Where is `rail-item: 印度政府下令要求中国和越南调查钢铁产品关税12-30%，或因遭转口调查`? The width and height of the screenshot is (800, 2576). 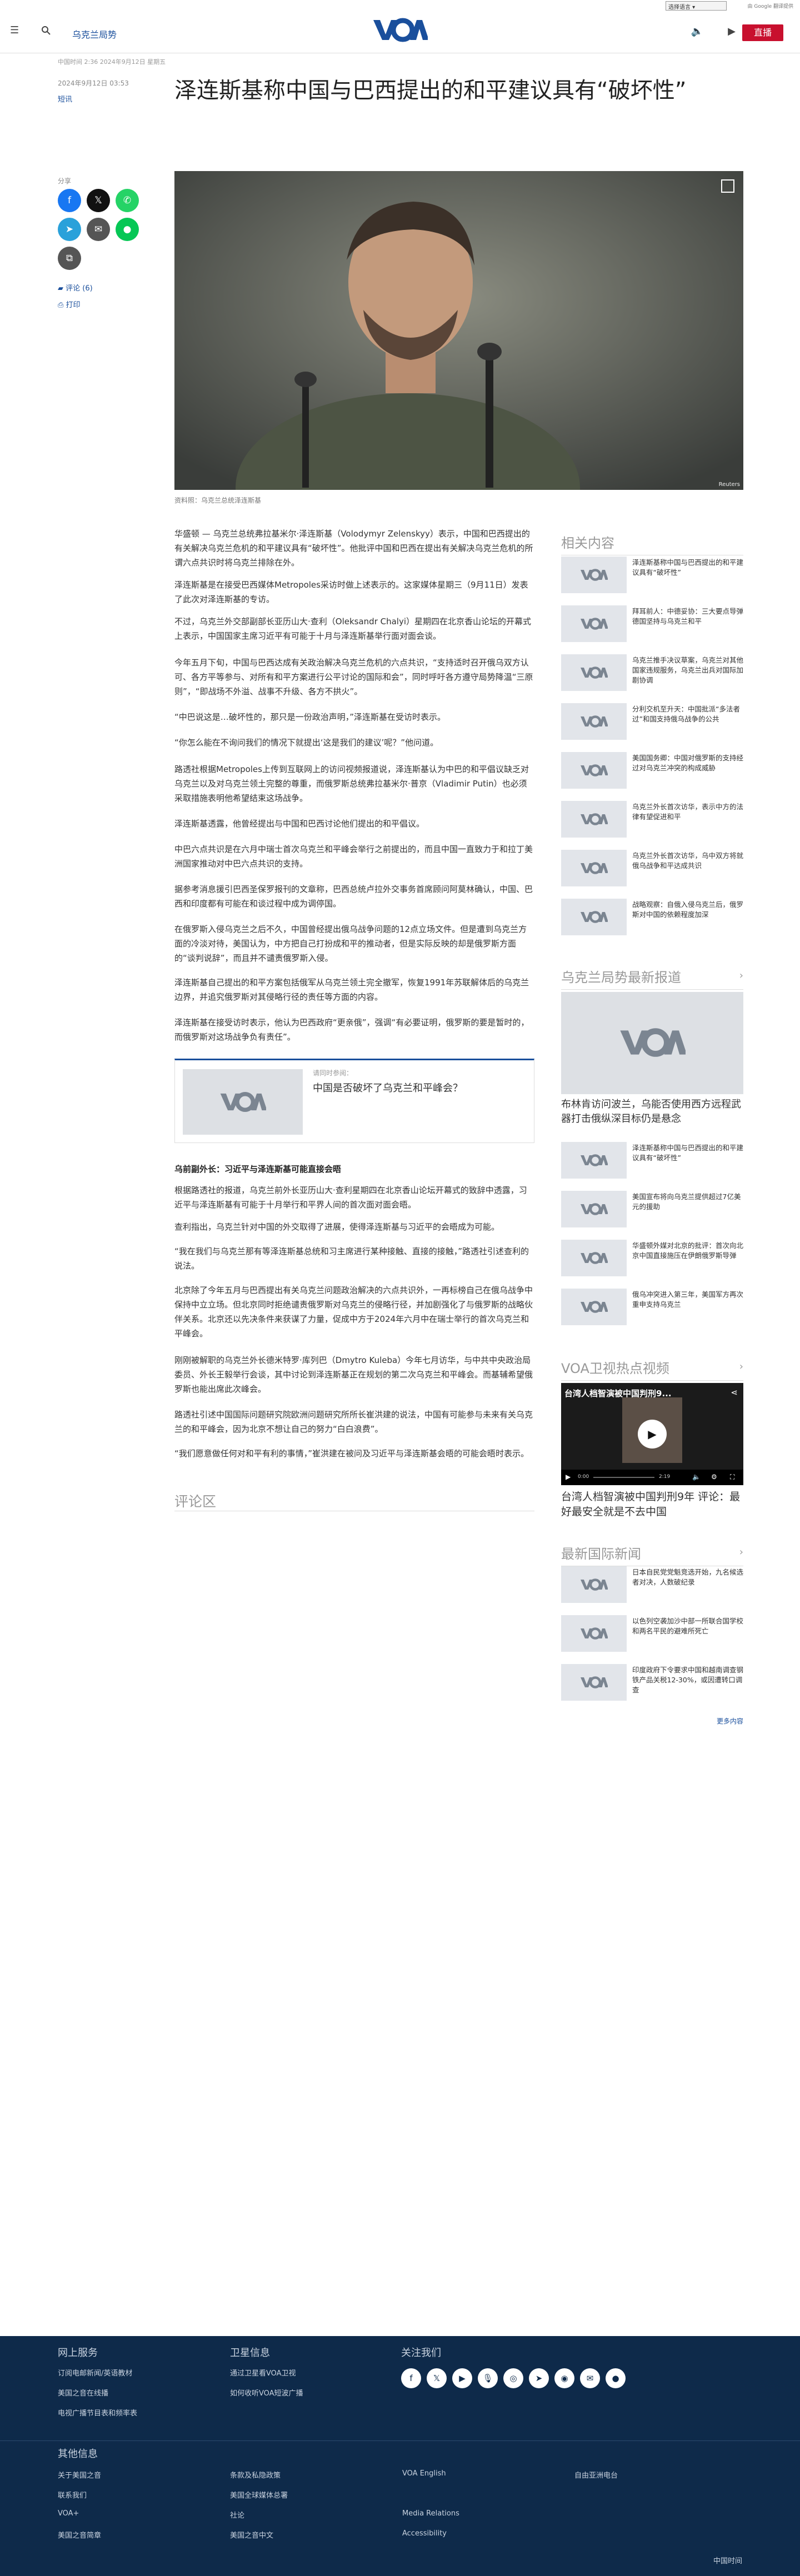 rail-item: 印度政府下令要求中国和越南调查钢铁产品关税12-30%，或因遭转口调查 is located at coordinates (652, 1683).